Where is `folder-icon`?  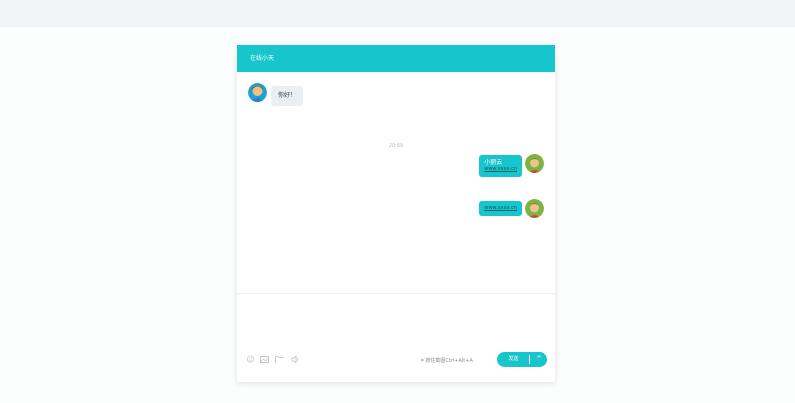 folder-icon is located at coordinates (279, 359).